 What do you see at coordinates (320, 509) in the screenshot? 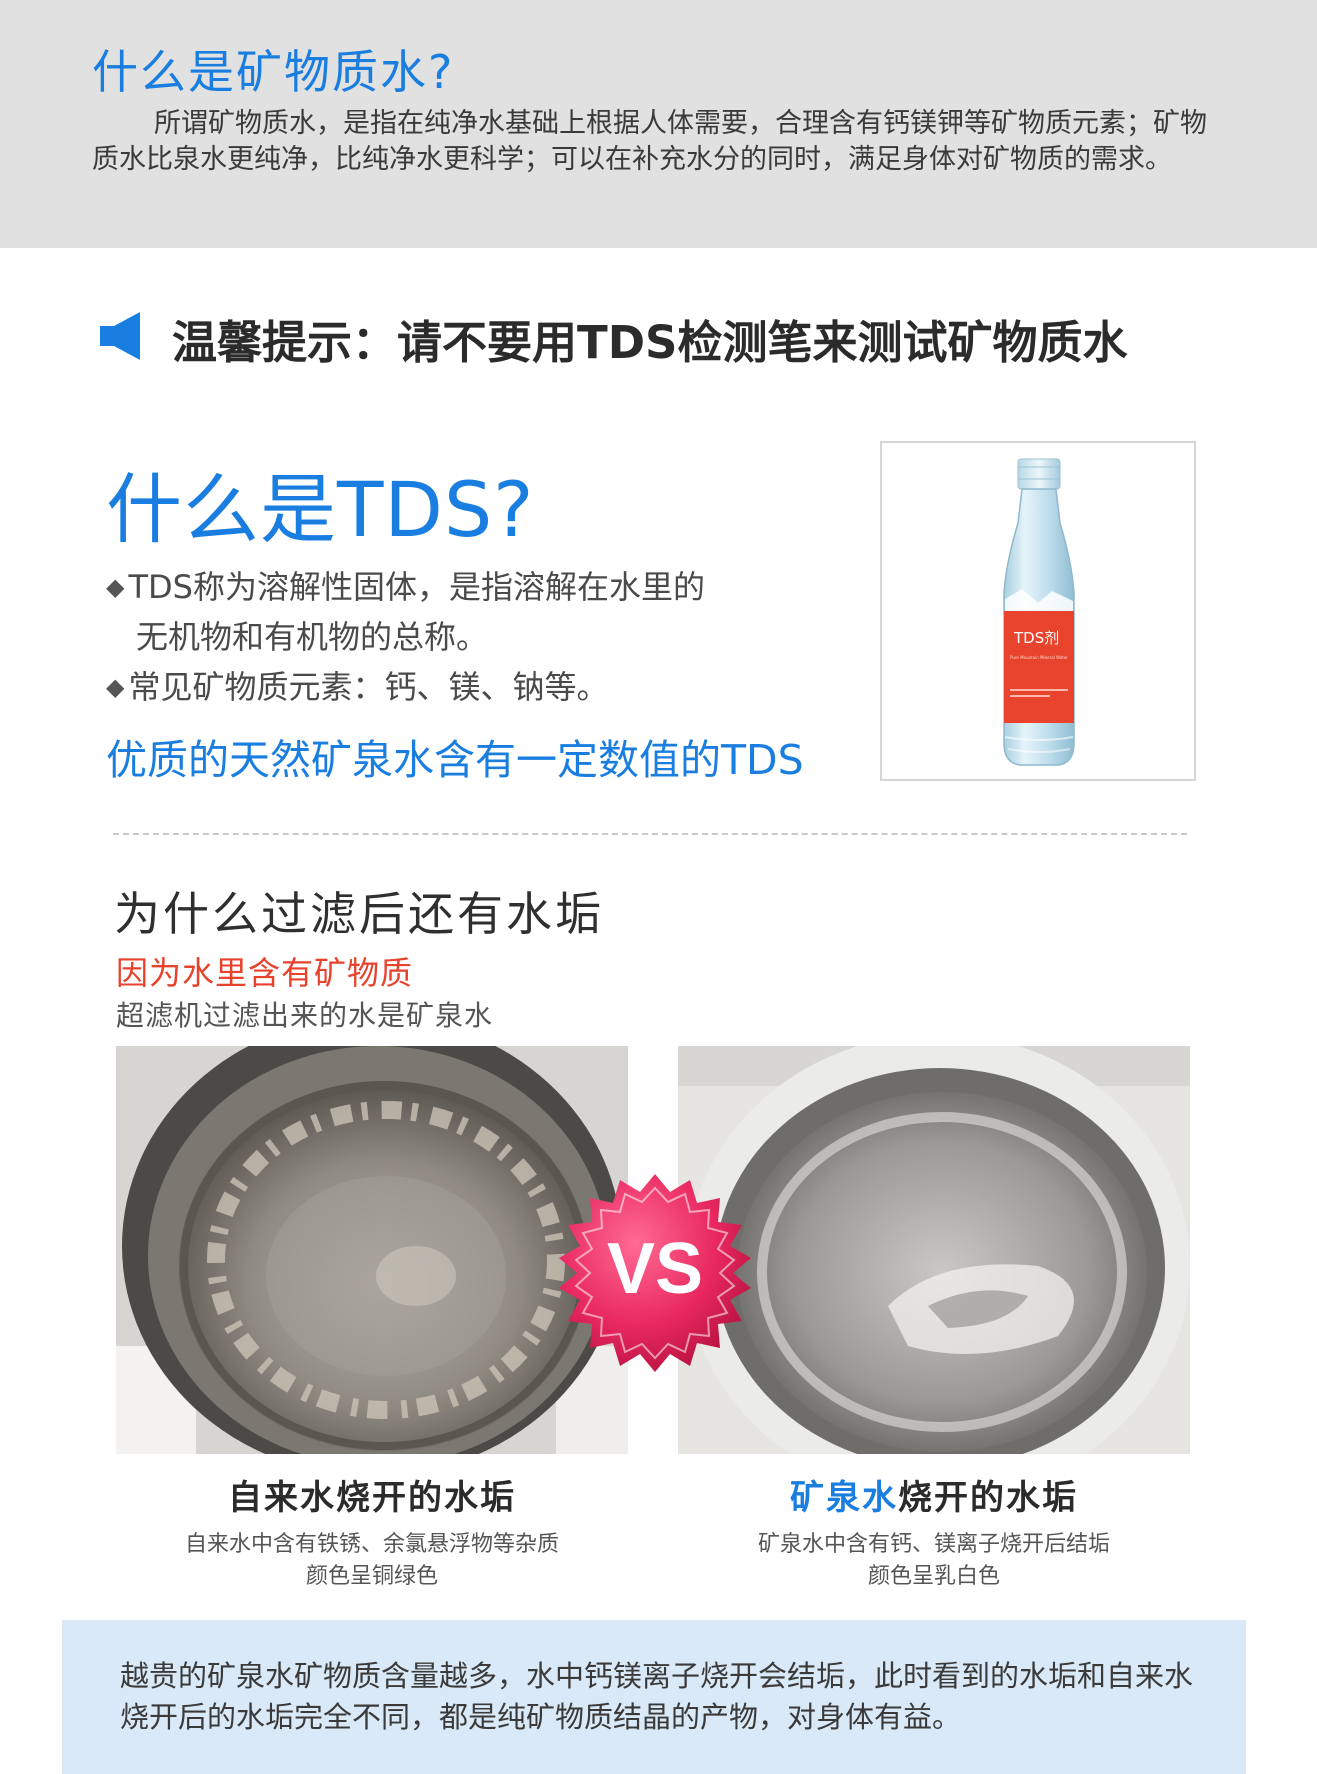
I see `tds-title: 什么是TDS?` at bounding box center [320, 509].